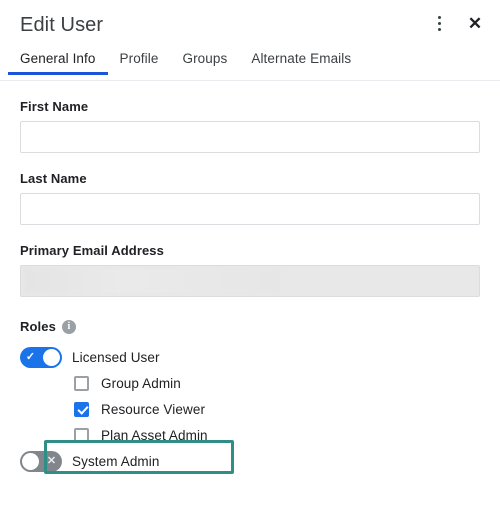 The image size is (500, 526). I want to click on system-admin-label: System Admin, so click(116, 461).